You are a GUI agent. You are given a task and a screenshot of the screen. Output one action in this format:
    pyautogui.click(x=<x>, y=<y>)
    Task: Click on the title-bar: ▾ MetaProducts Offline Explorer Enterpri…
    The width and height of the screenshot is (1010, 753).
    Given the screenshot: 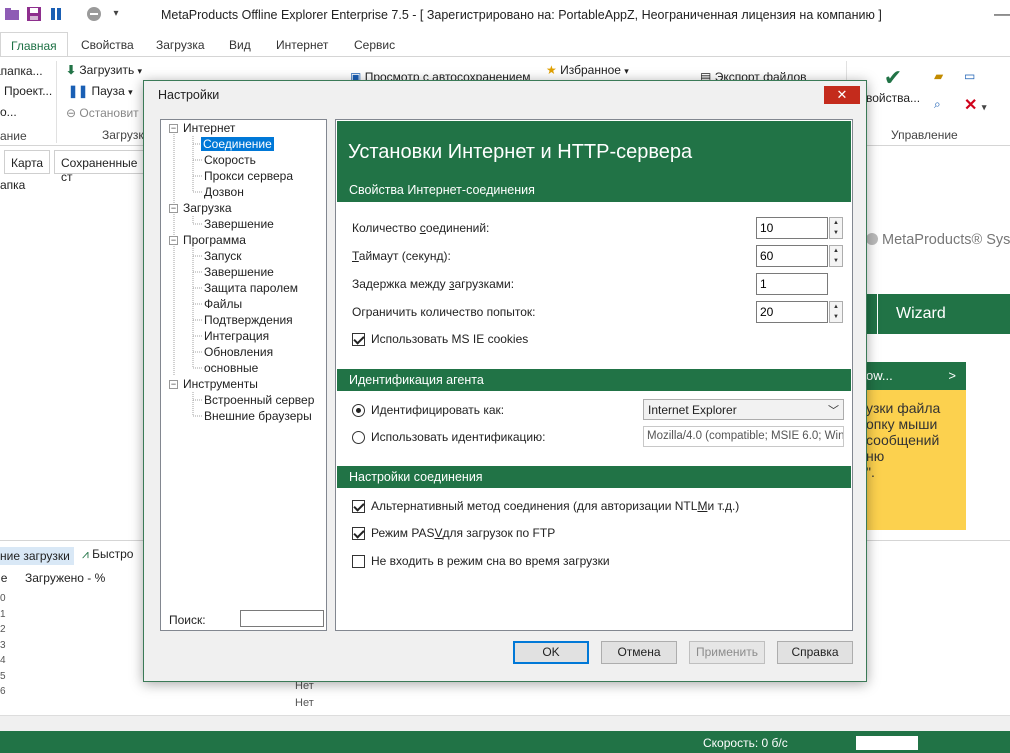 What is the action you would take?
    pyautogui.click(x=505, y=16)
    